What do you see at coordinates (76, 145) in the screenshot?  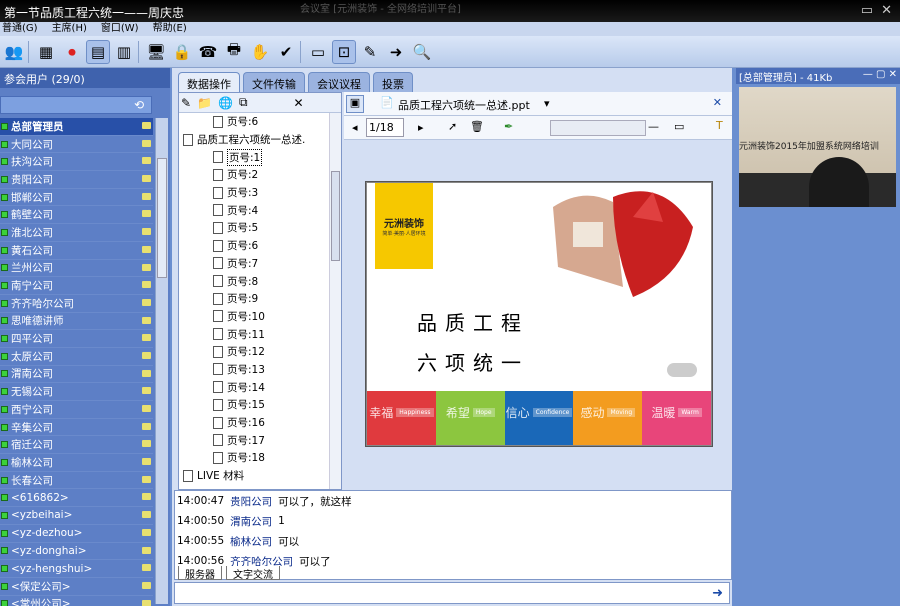 I see `user-row: 大同公司` at bounding box center [76, 145].